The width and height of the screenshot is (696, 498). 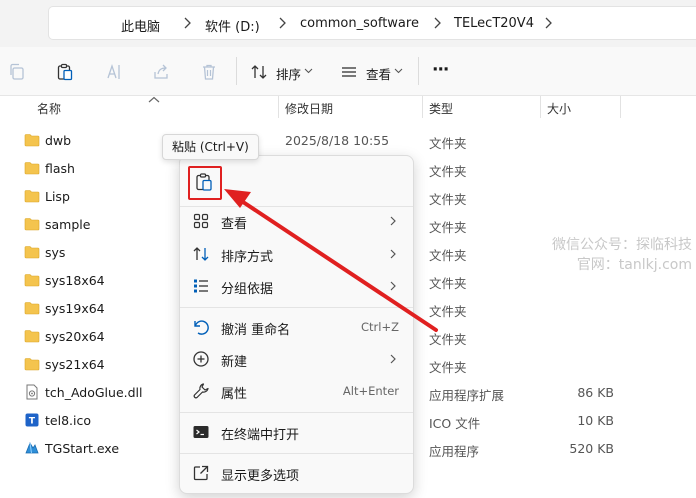 What do you see at coordinates (75, 364) in the screenshot?
I see `file-name: sys21x64` at bounding box center [75, 364].